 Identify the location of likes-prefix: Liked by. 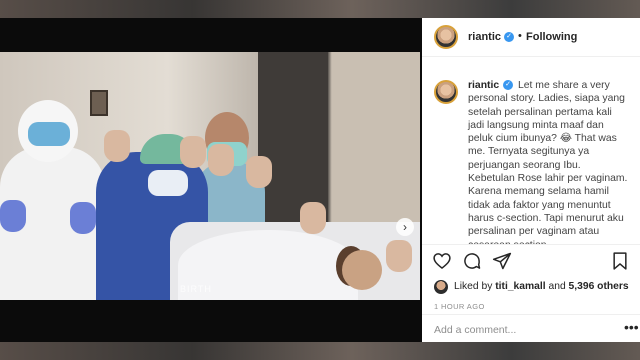
(473, 286).